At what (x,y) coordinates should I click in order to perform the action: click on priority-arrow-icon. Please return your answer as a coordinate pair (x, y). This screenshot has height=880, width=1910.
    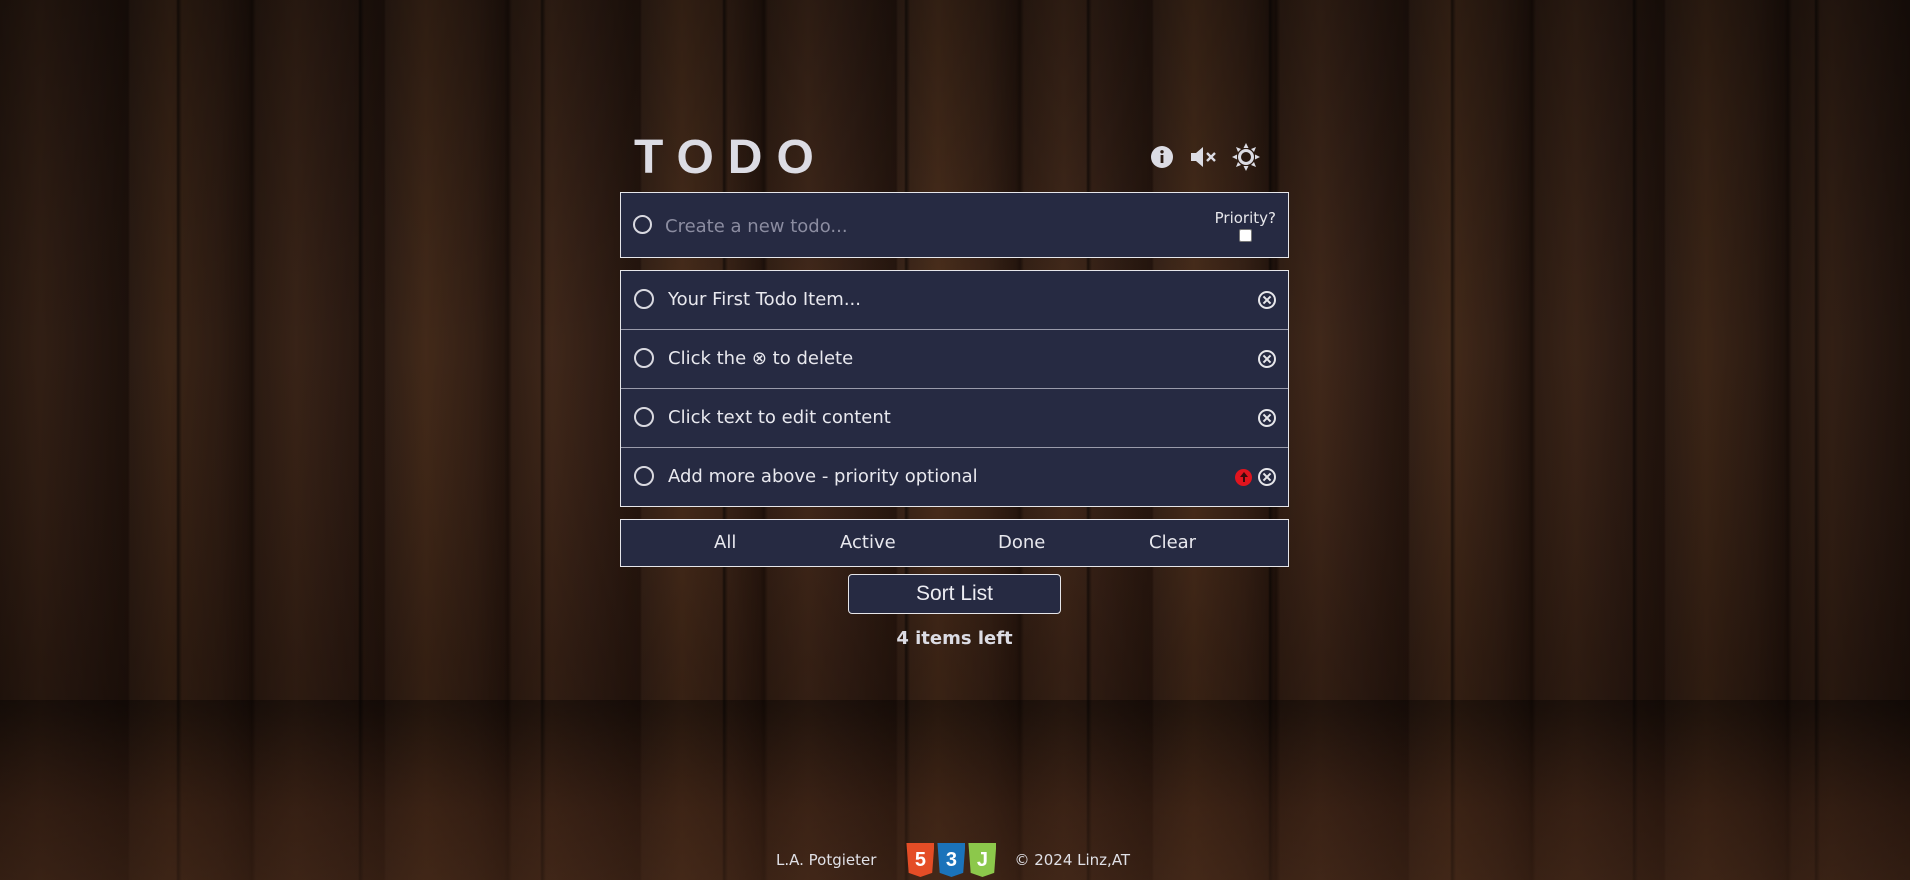
    Looking at the image, I should click on (1243, 477).